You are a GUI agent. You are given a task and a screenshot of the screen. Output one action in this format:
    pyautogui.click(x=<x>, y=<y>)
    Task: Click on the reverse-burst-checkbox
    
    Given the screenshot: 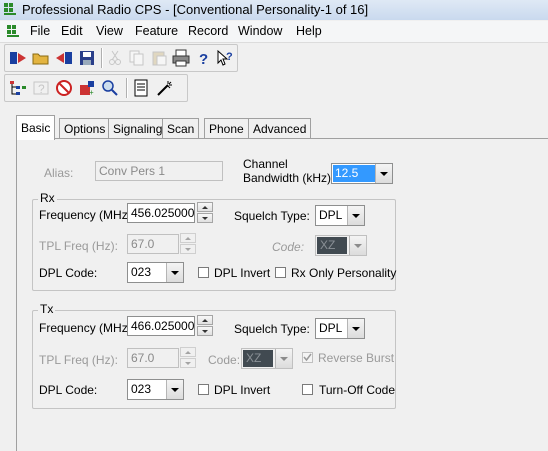 What is the action you would take?
    pyautogui.click(x=307, y=357)
    